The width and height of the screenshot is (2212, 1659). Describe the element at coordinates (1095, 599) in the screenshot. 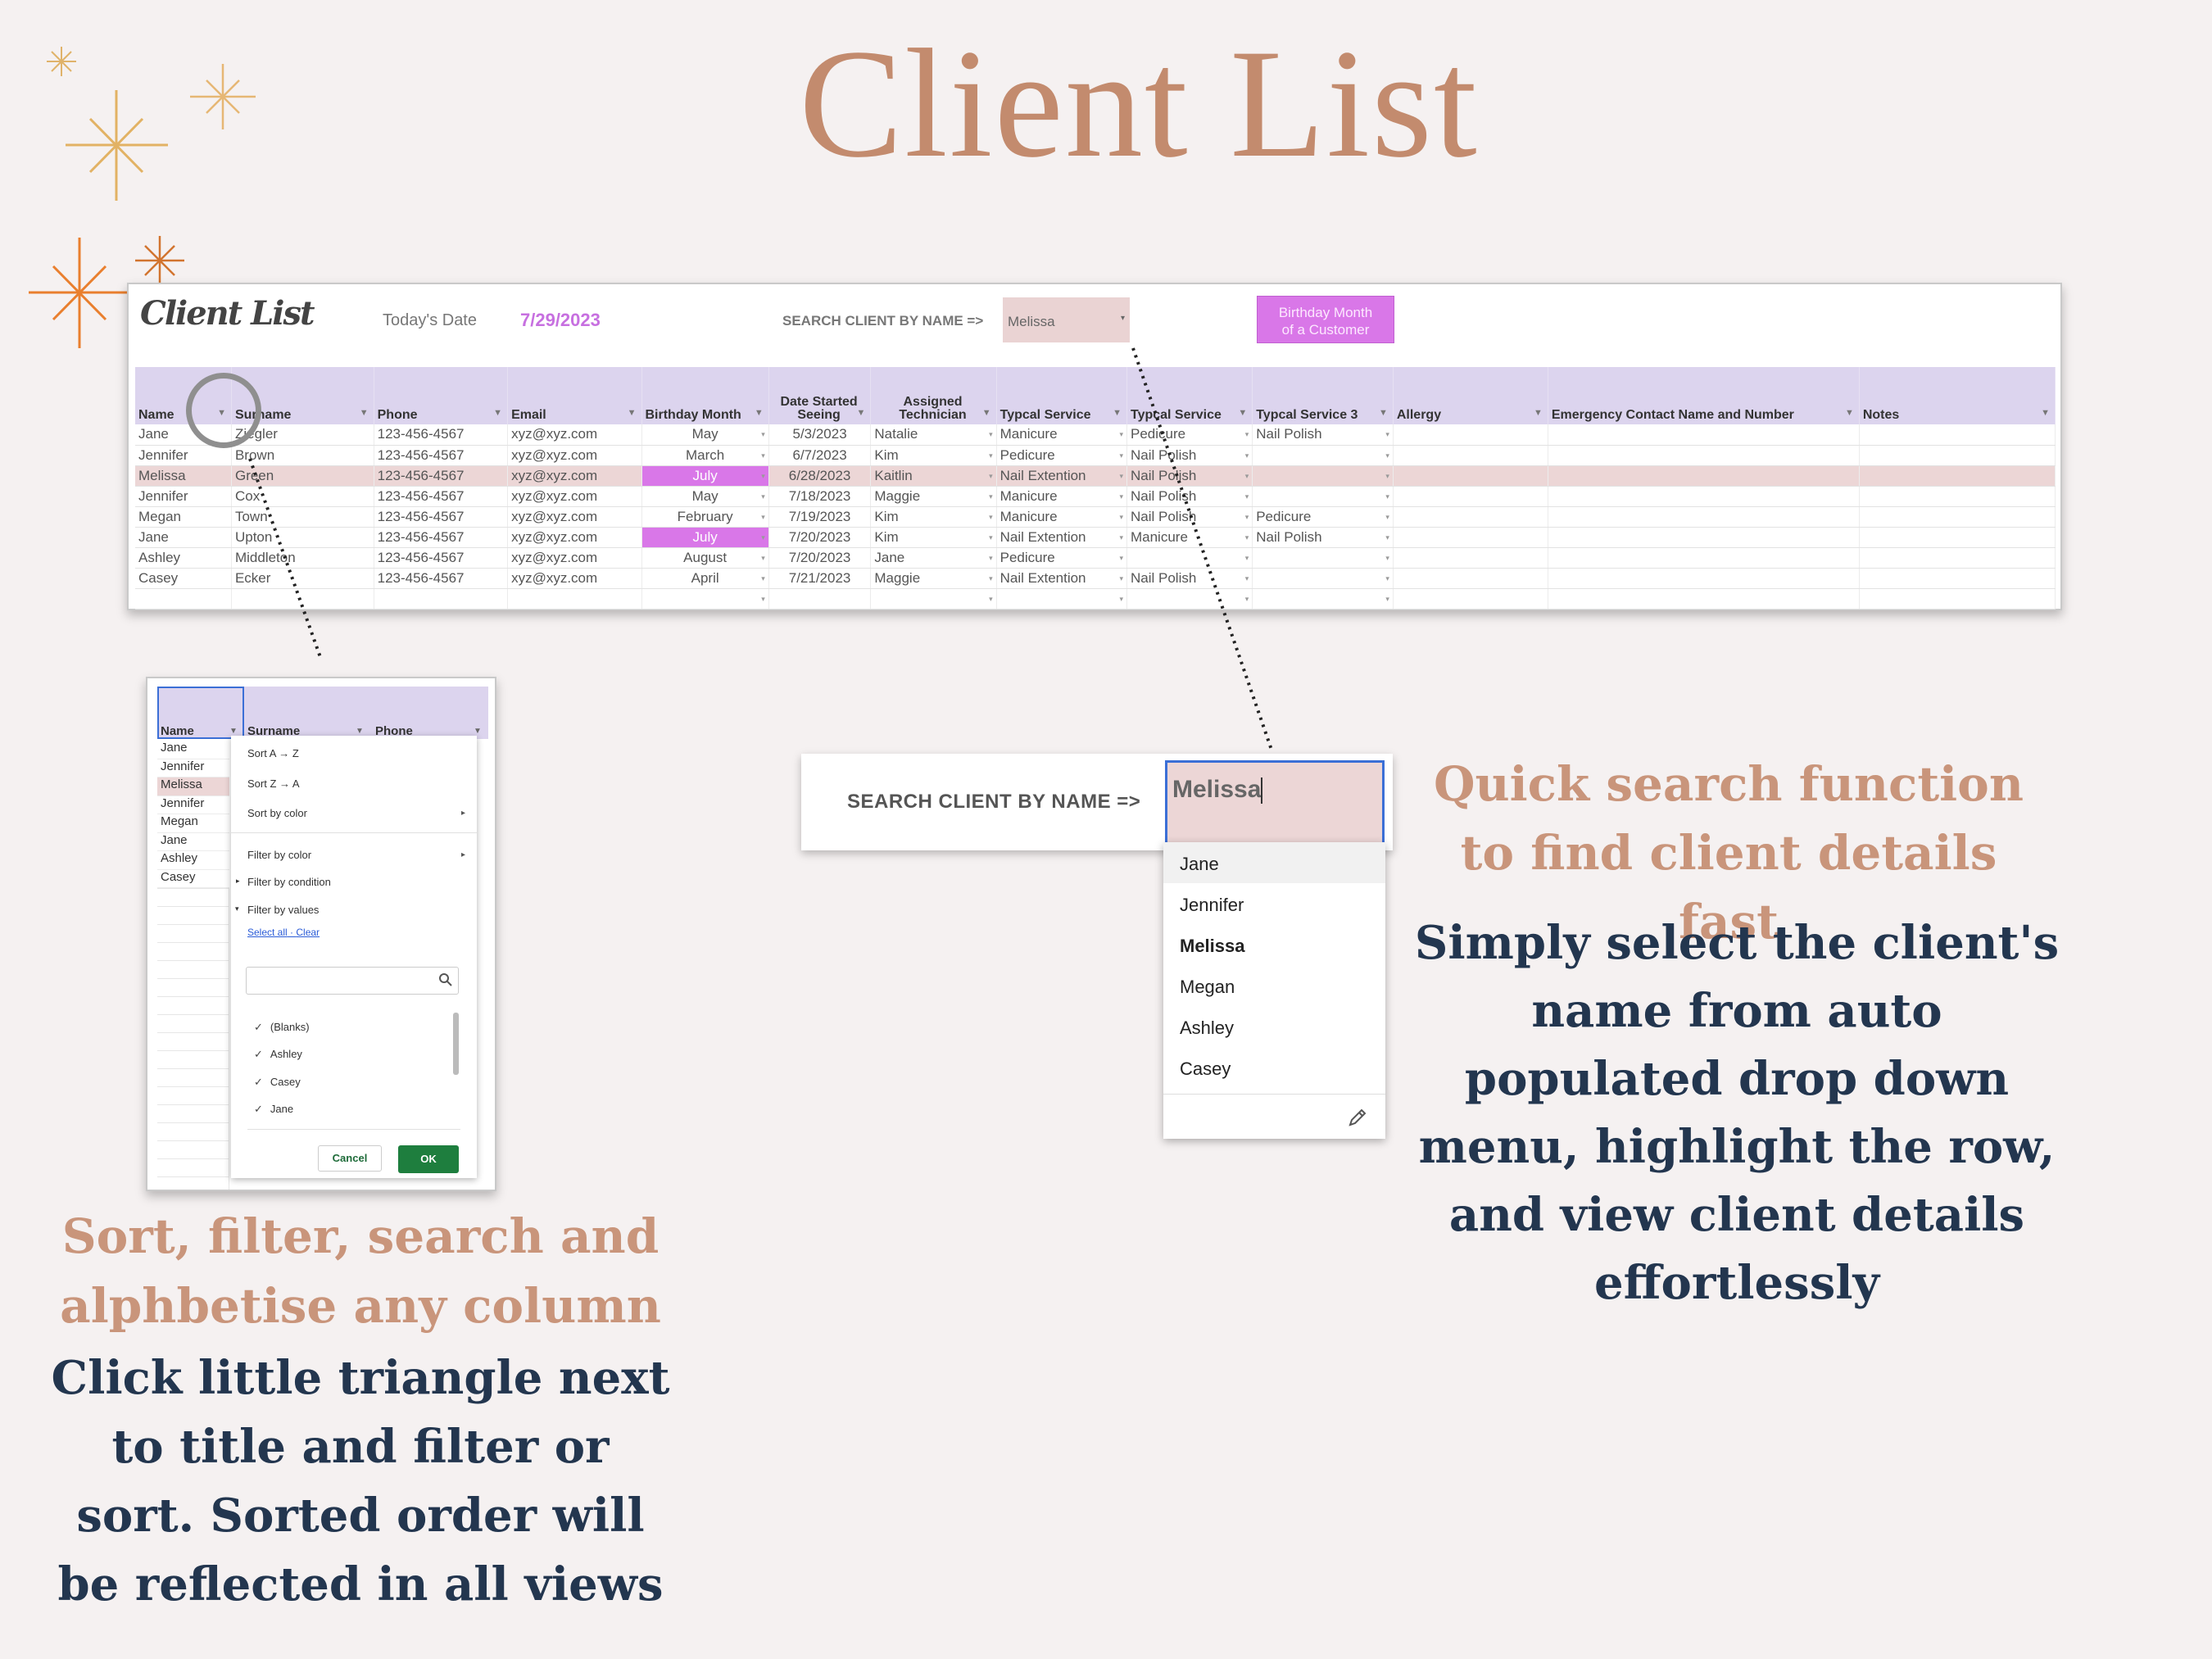

I see `table-row: ▾ ▾ ▾ ▾ ▾` at that location.